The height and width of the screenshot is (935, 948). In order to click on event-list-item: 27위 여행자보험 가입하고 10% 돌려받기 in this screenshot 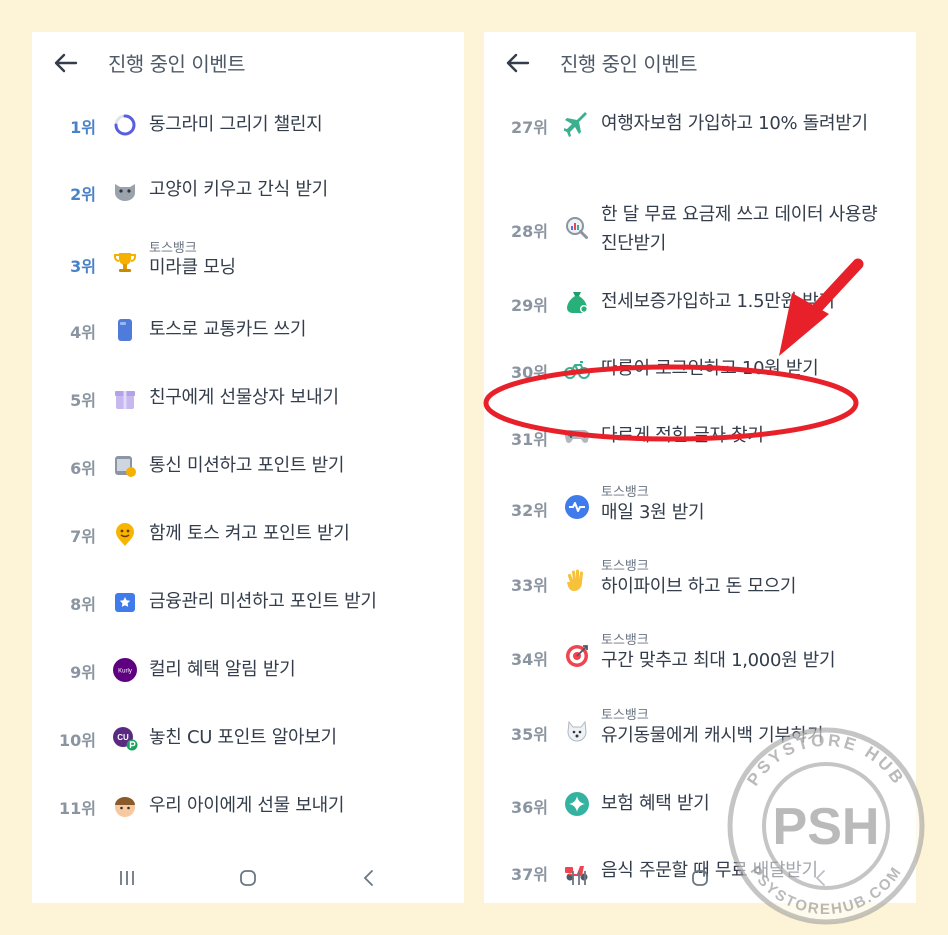, I will do `click(700, 123)`.